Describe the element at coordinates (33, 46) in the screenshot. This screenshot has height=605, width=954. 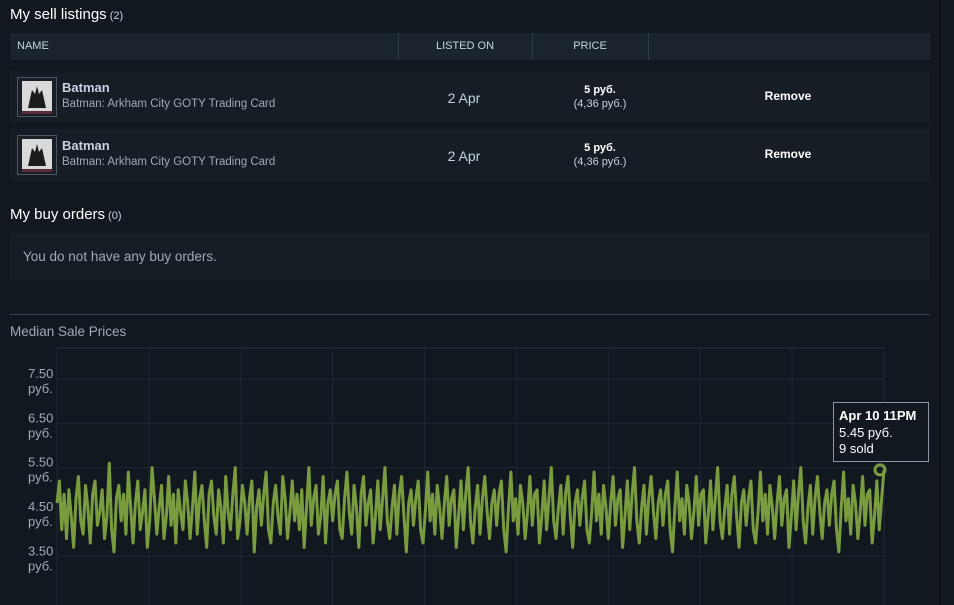
I see `column-header-name: NAME` at that location.